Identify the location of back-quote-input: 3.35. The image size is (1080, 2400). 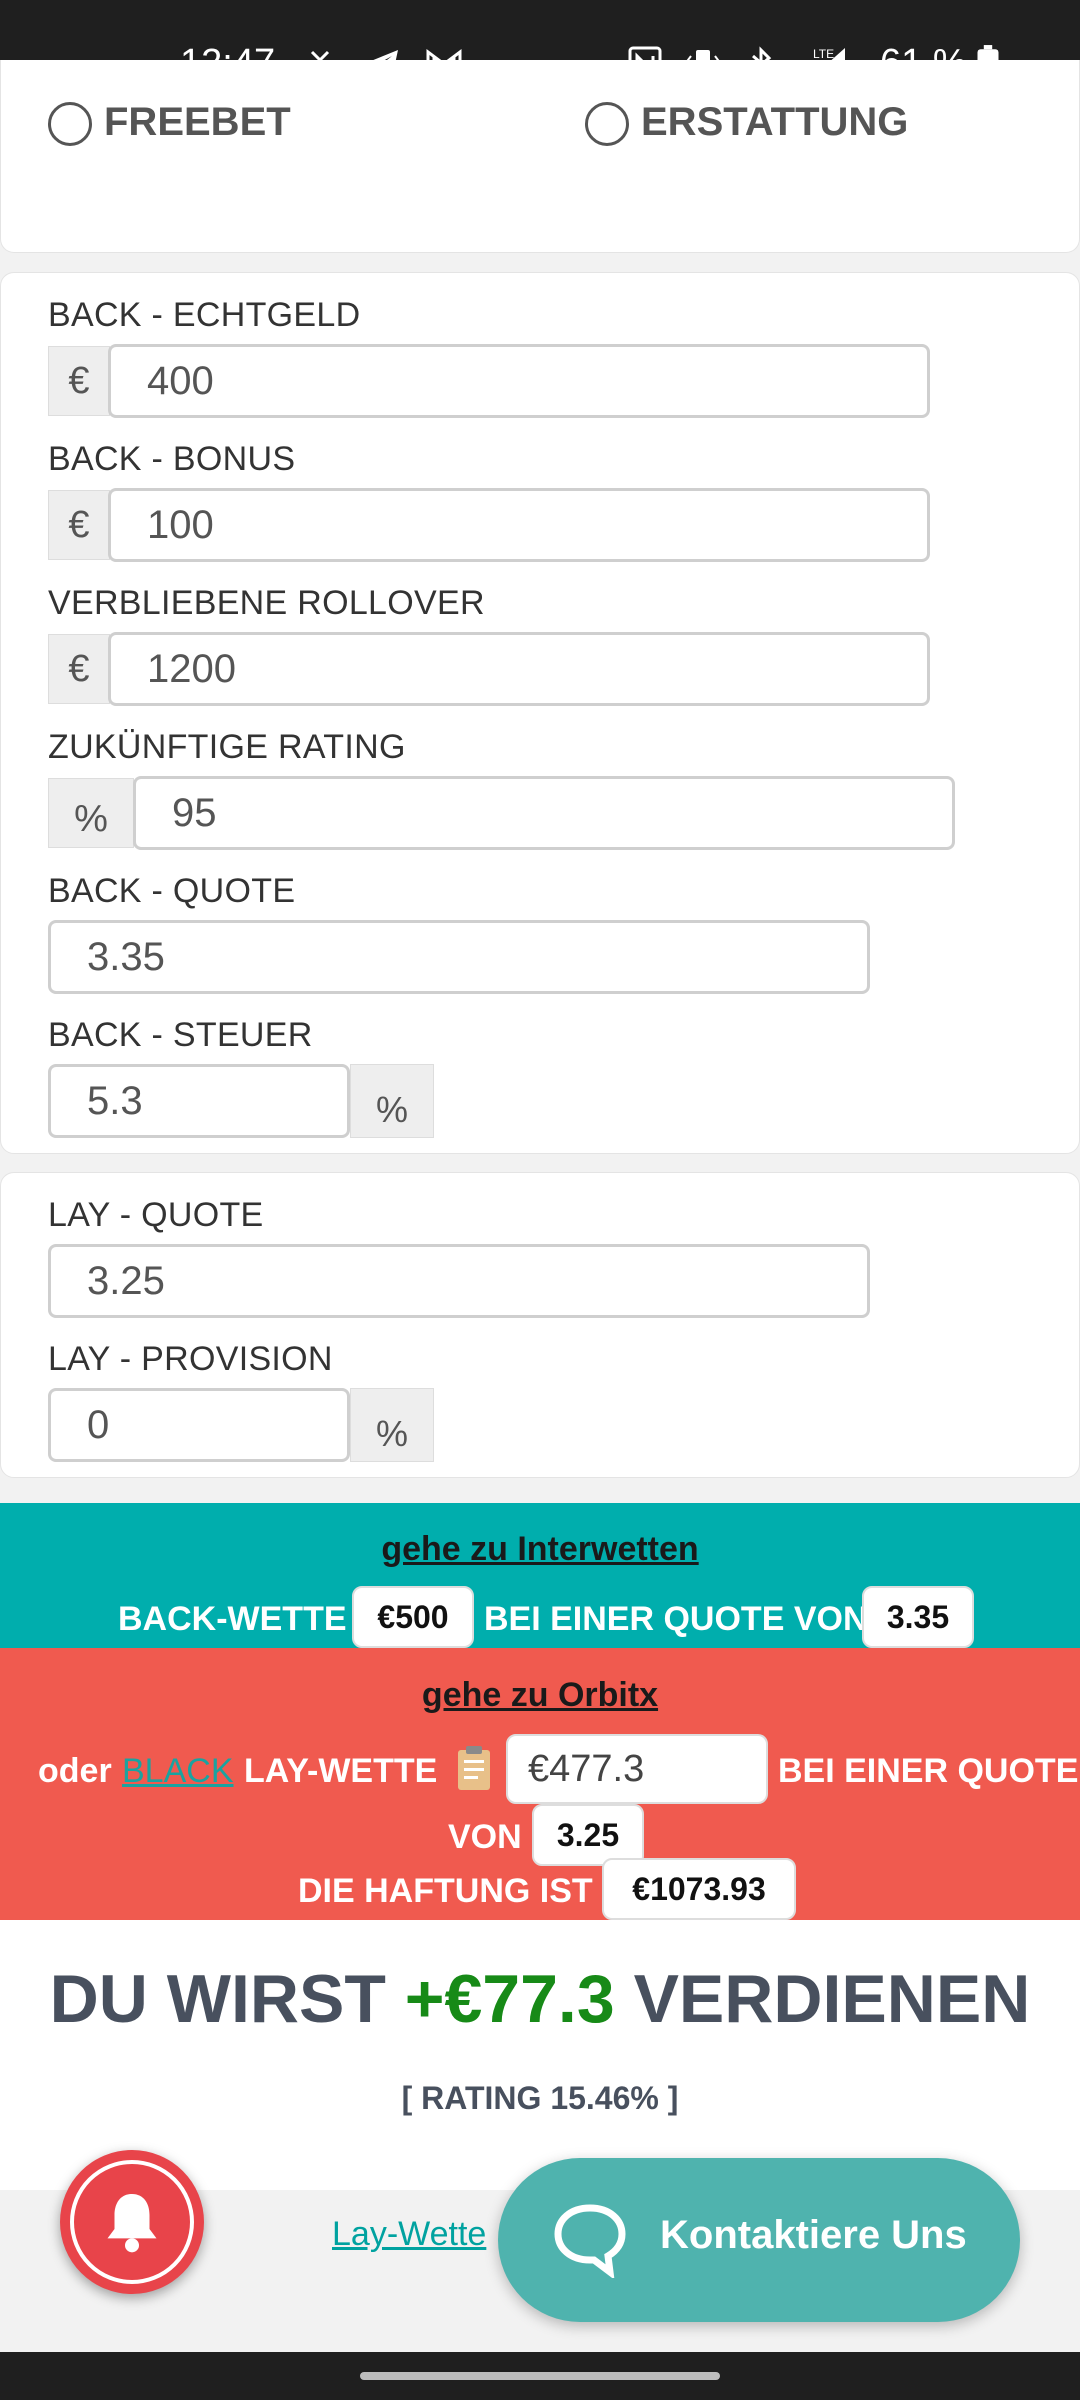
(459, 957).